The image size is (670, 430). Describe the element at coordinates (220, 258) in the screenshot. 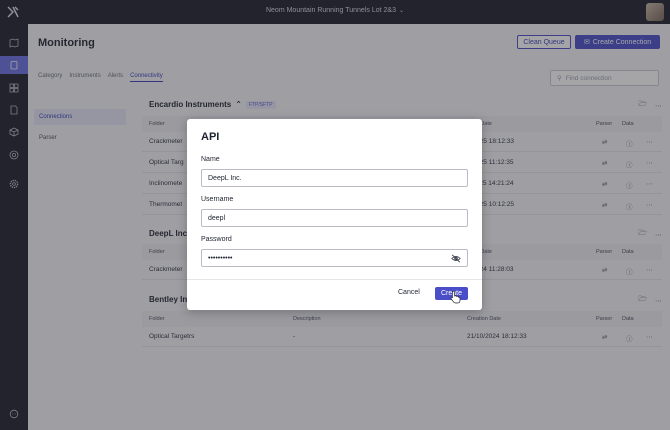

I see `password-value: ••••••••••` at that location.